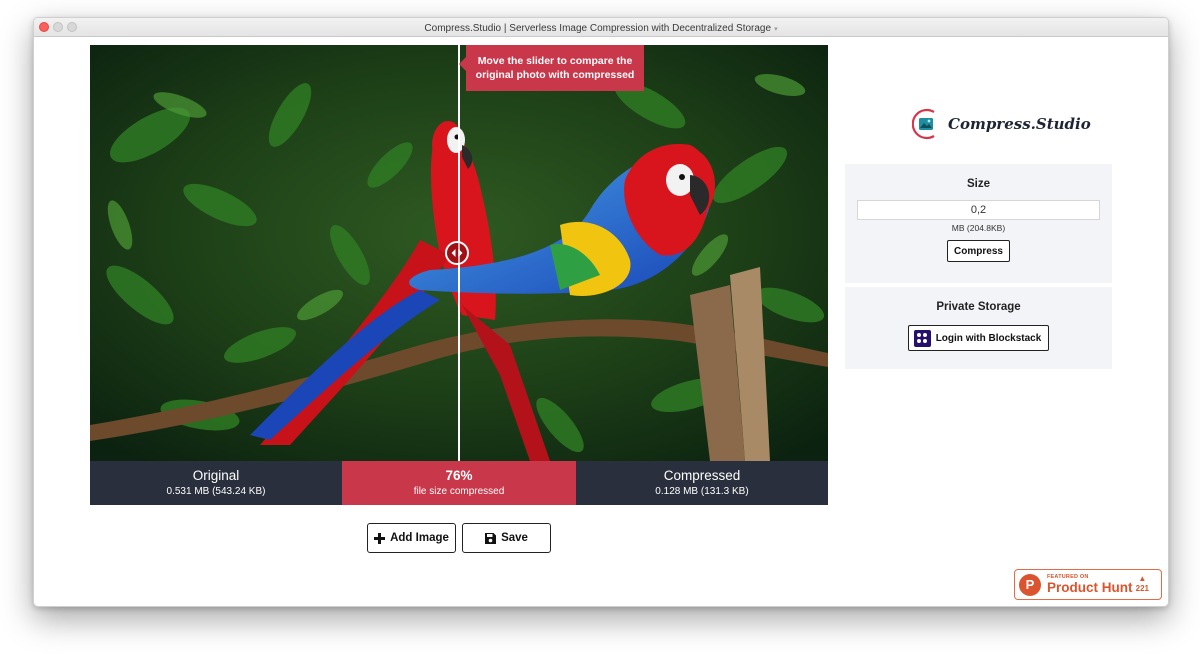  Describe the element at coordinates (978, 307) in the screenshot. I see `storage-title: Private Storage` at that location.